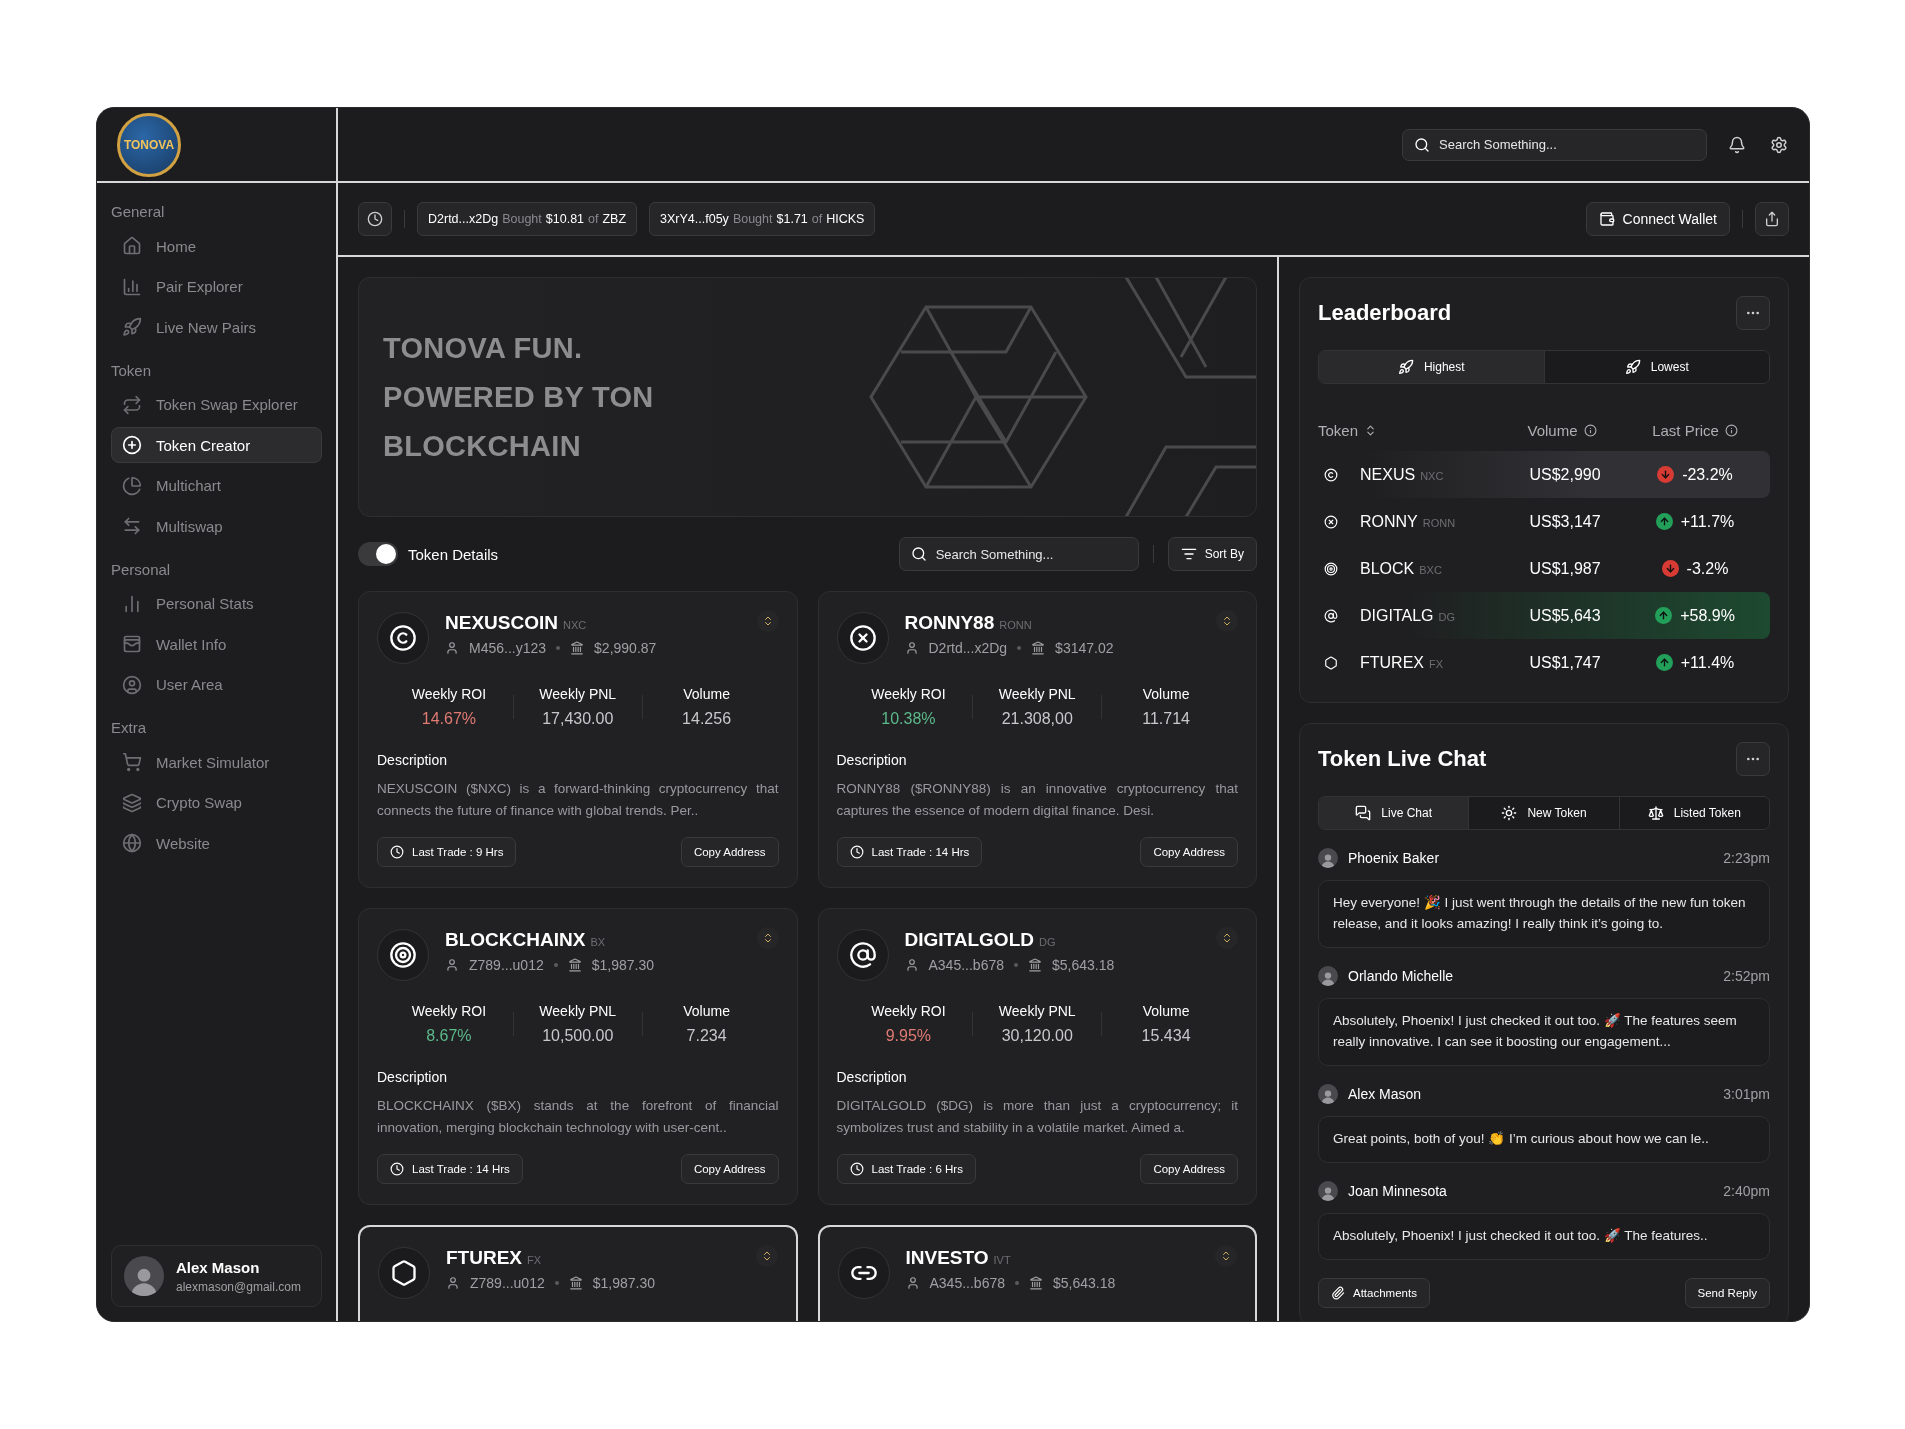 Image resolution: width=1905 pixels, height=1429 pixels. What do you see at coordinates (403, 638) in the screenshot?
I see `c-circle-icon` at bounding box center [403, 638].